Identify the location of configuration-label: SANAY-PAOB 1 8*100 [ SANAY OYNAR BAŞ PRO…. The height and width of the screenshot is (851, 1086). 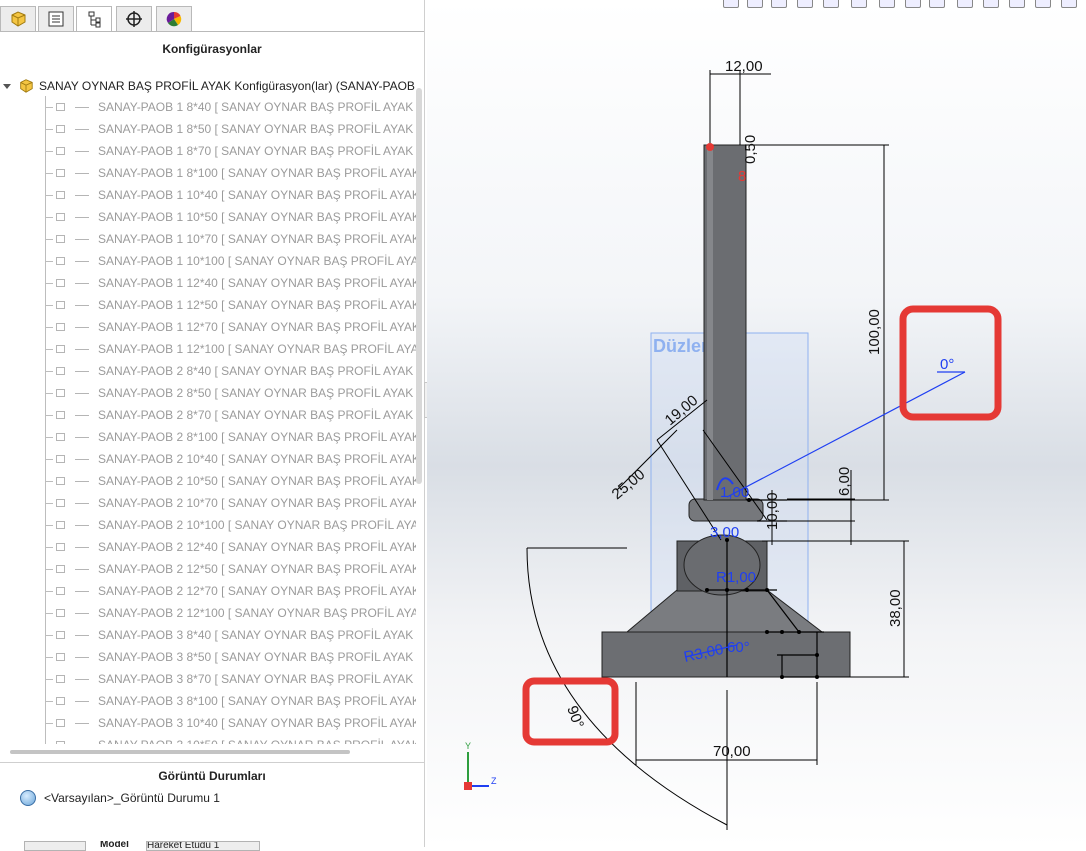
(257, 173).